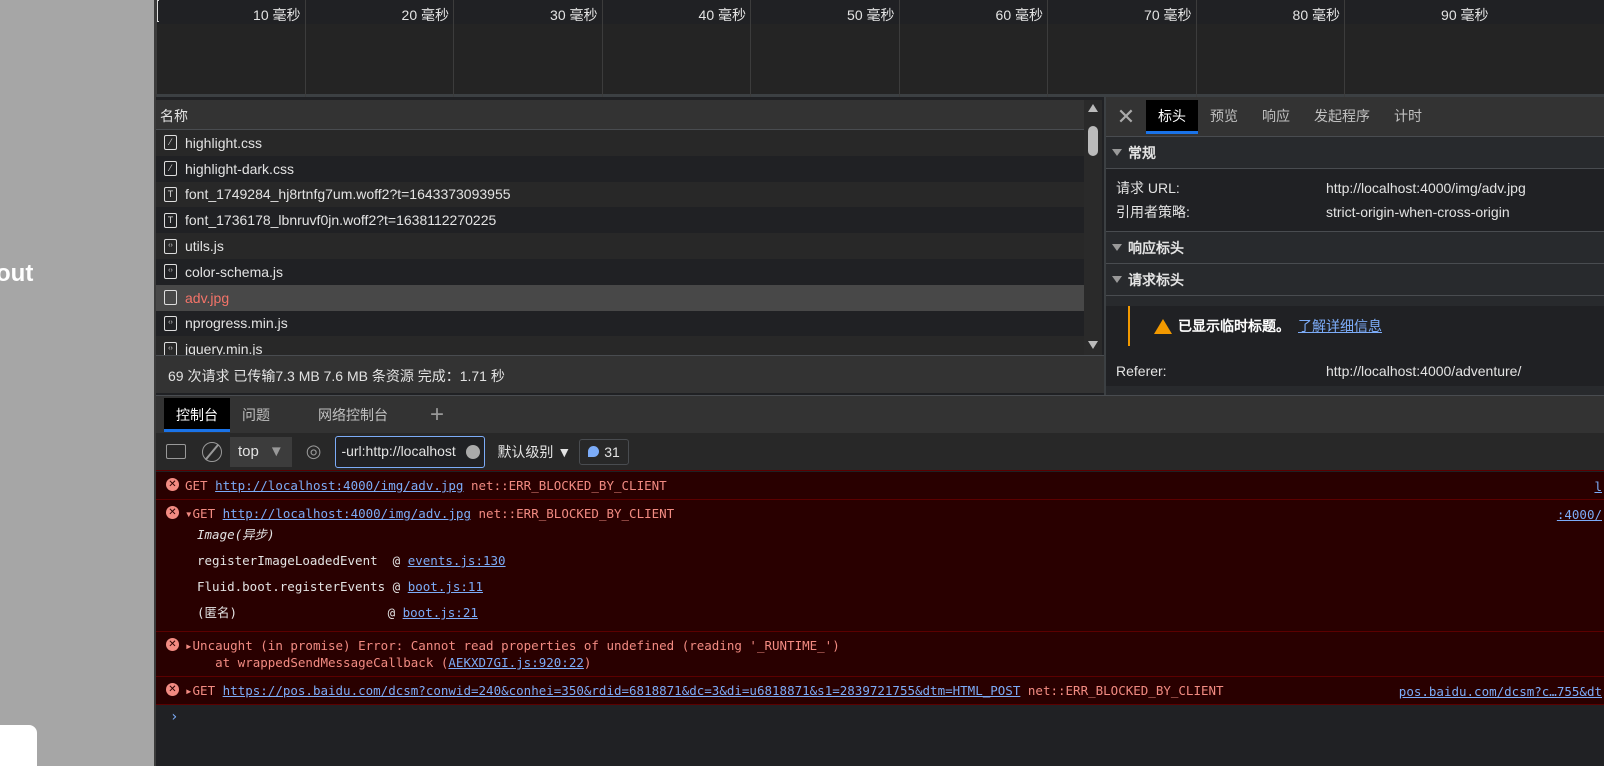 This screenshot has height=766, width=1604. I want to click on drawer-tab: 控制台, so click(197, 414).